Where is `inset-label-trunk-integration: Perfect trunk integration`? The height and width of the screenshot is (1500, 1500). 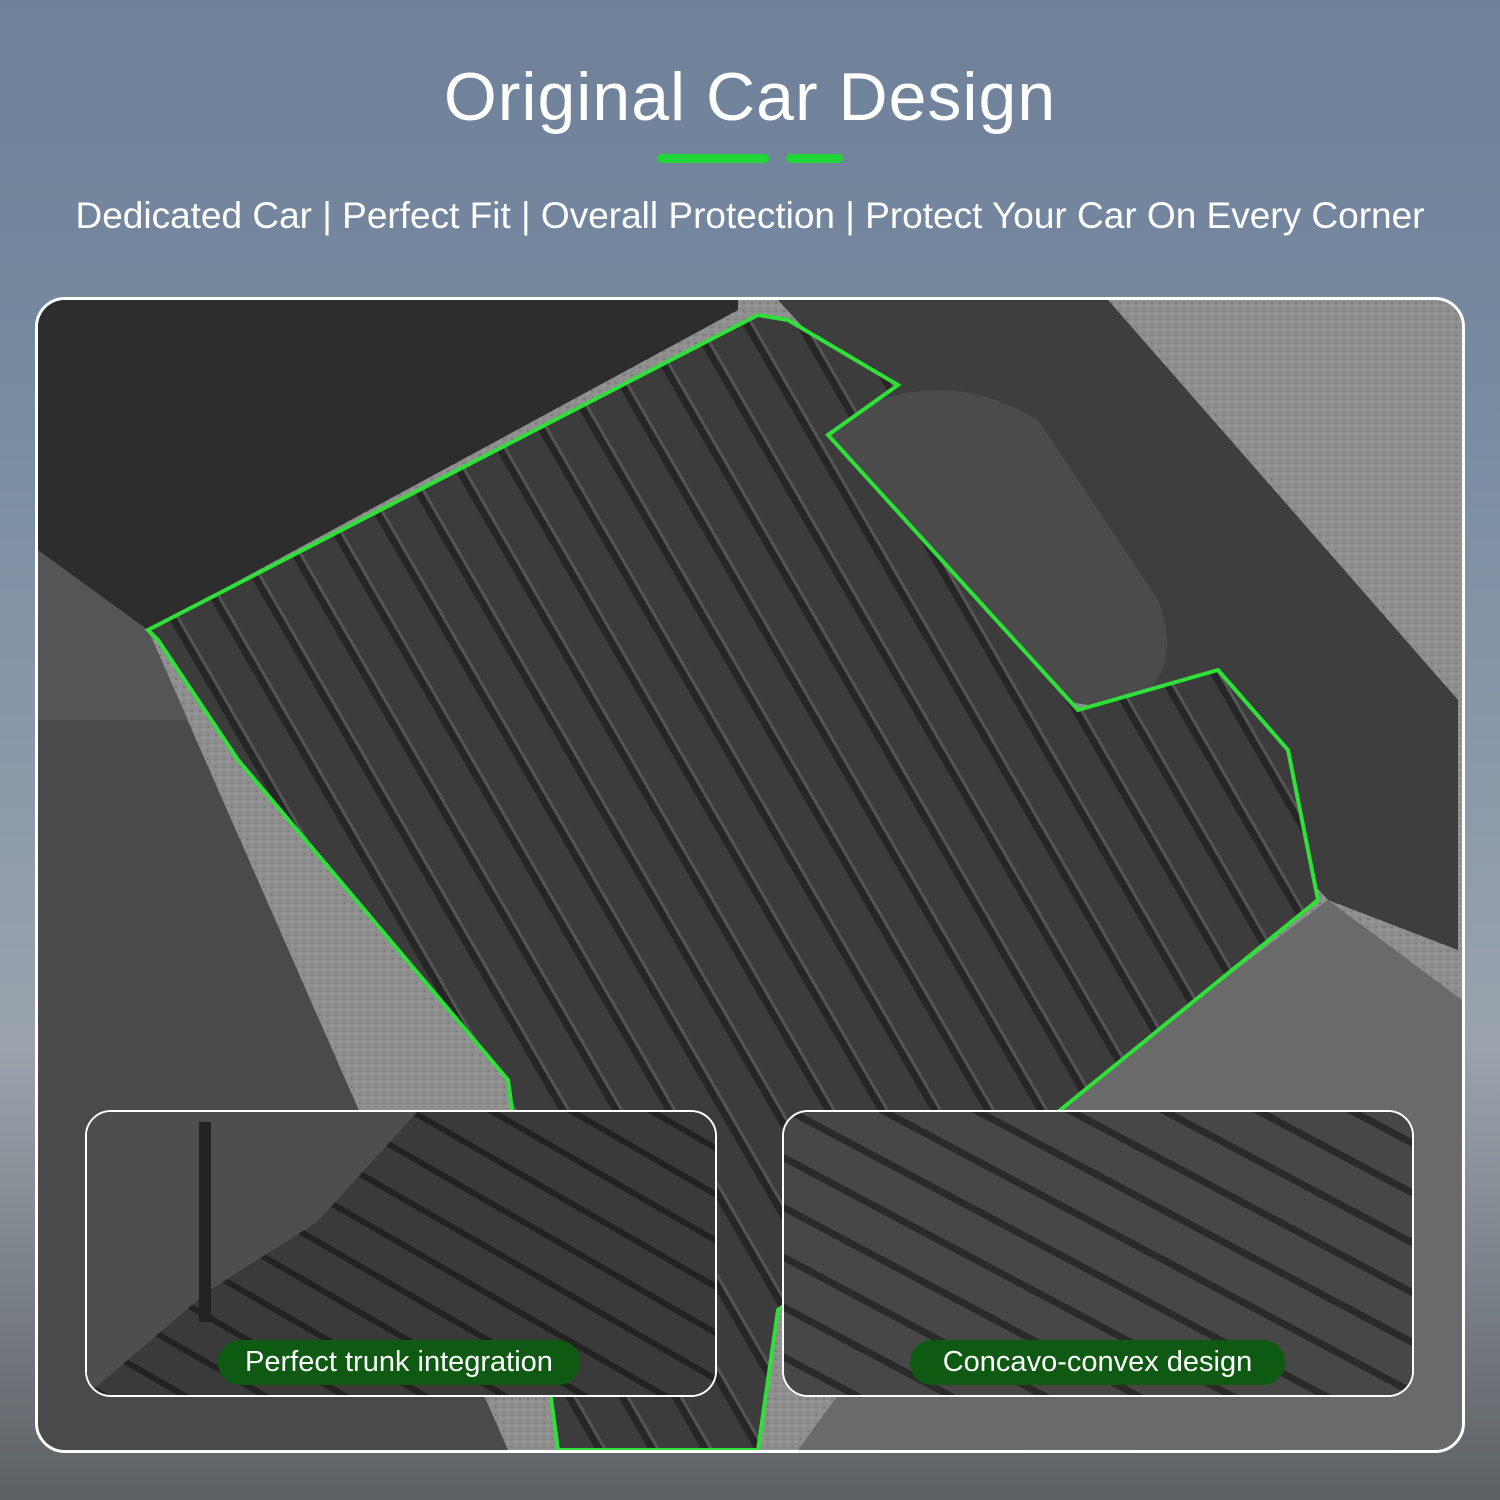
inset-label-trunk-integration: Perfect trunk integration is located at coordinates (399, 1362).